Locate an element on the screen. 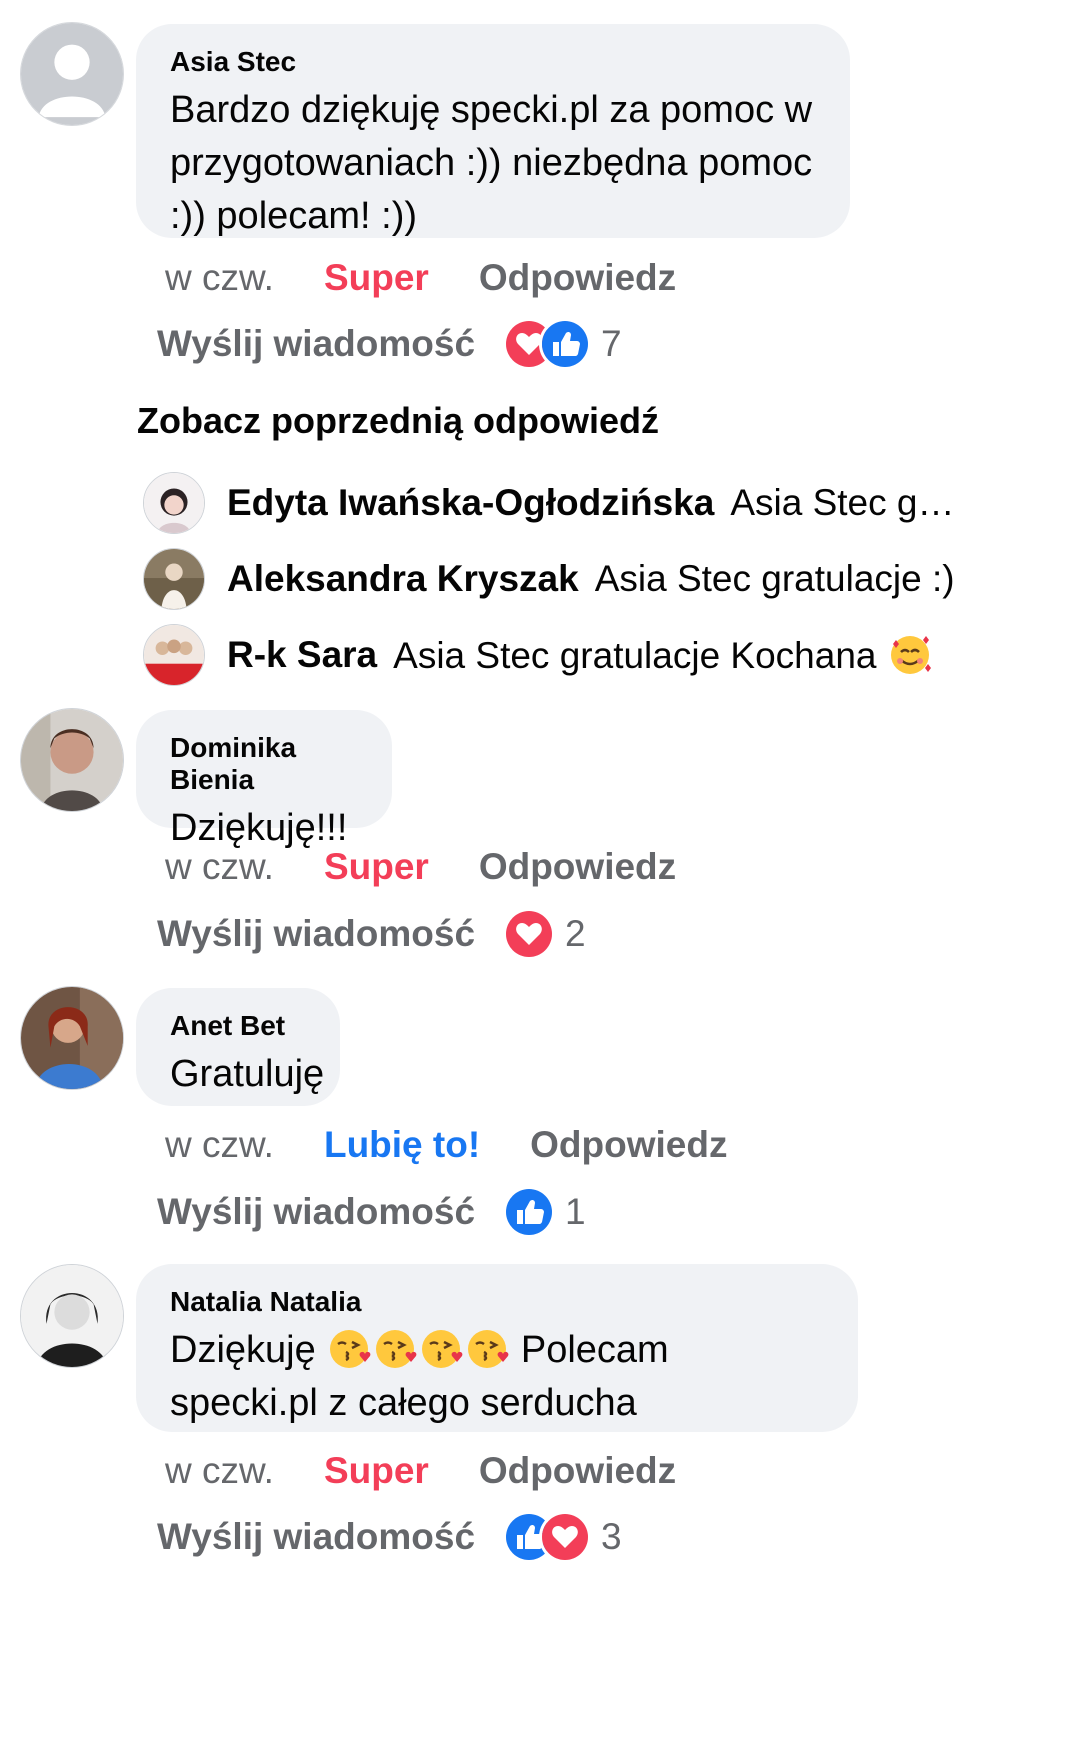 The height and width of the screenshot is (1745, 1065). reaction-summary: 2 is located at coordinates (544, 934).